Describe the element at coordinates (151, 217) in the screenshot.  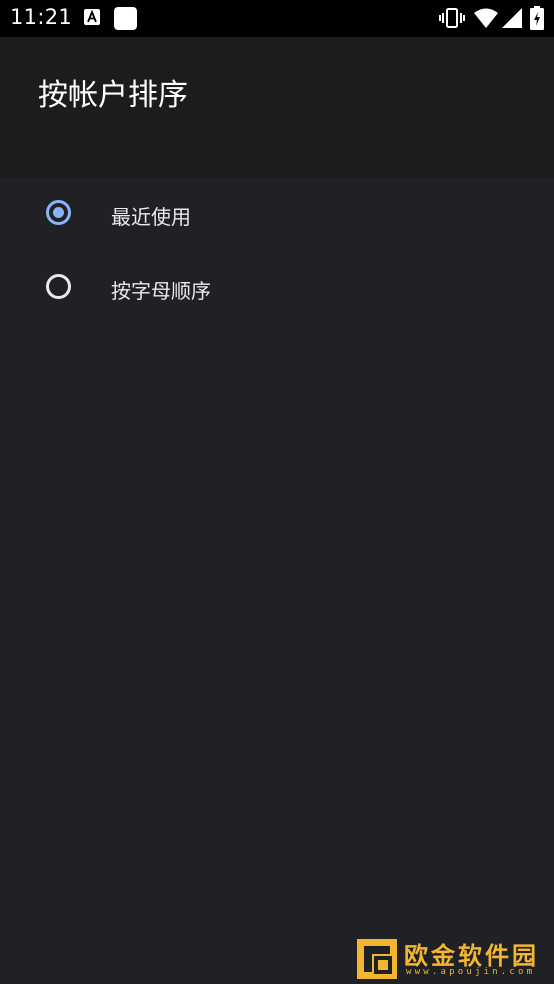
I see `option-label: 最近使用` at that location.